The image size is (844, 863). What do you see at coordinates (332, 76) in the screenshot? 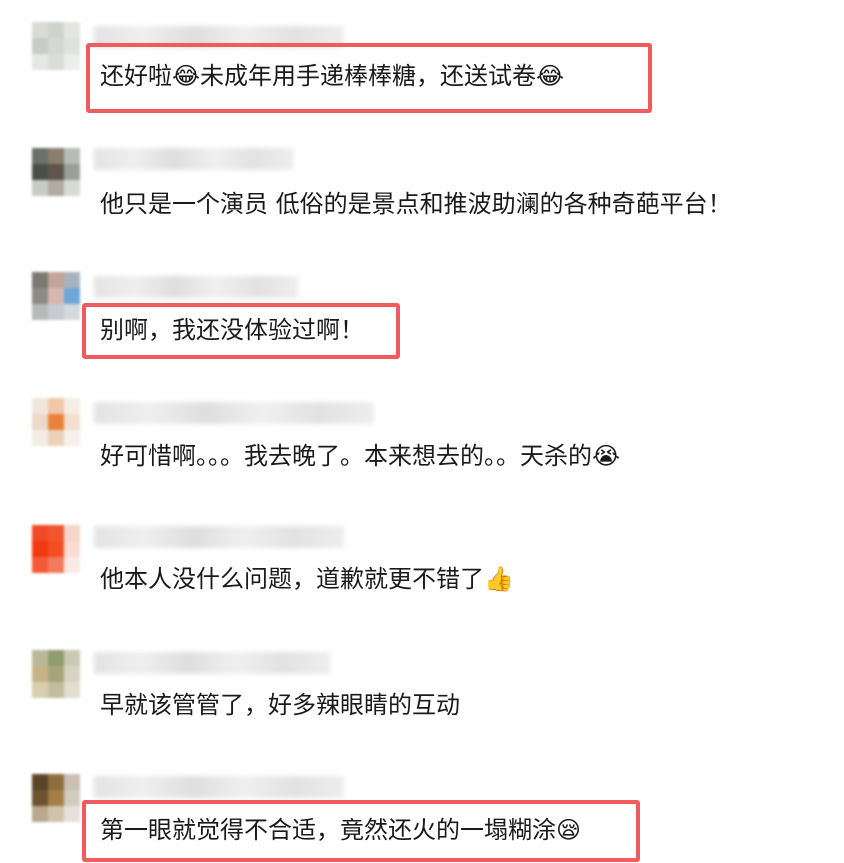
I see `comment-text: 还好啦😂未成年用手递棒棒糖，还送试卷😂` at bounding box center [332, 76].